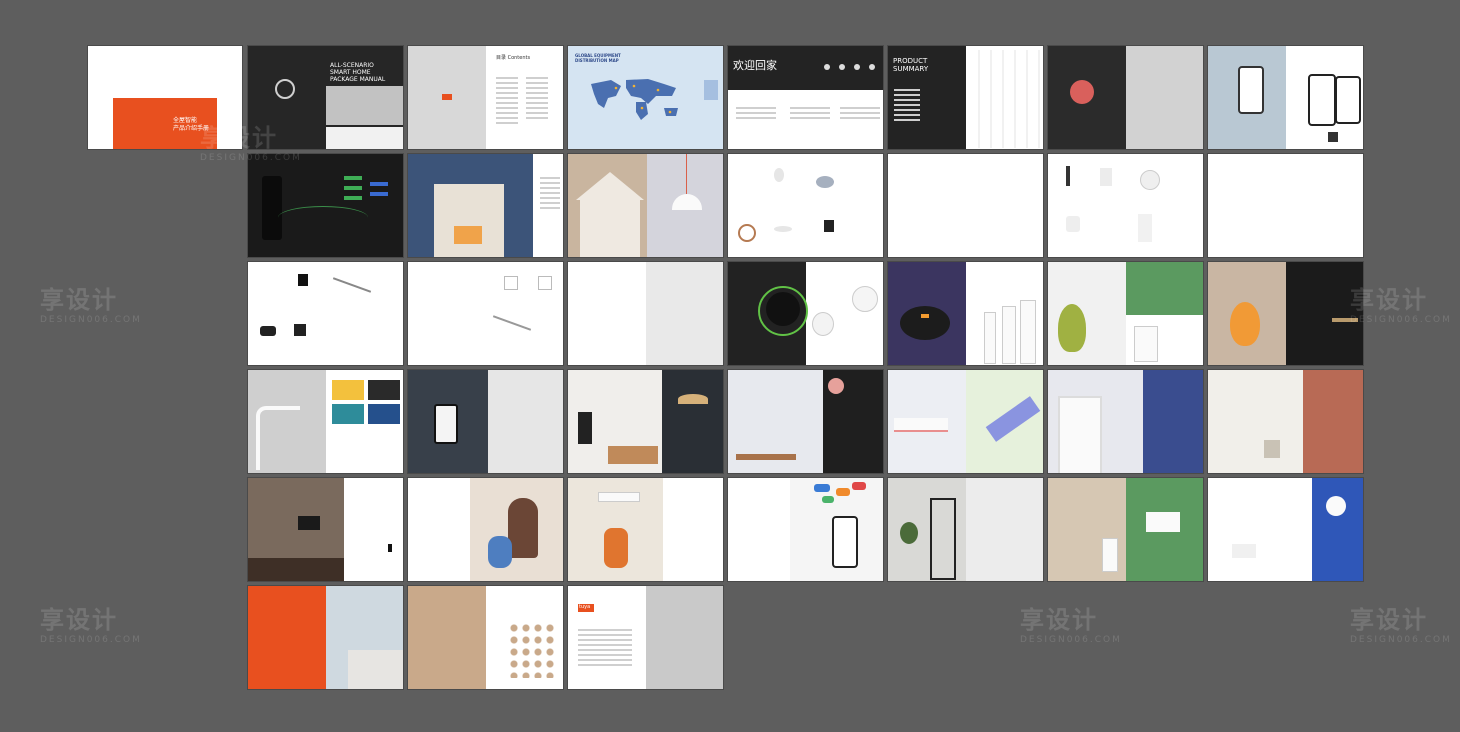 The width and height of the screenshot is (1460, 732). What do you see at coordinates (860, 113) in the screenshot?
I see `welcome-text-c` at bounding box center [860, 113].